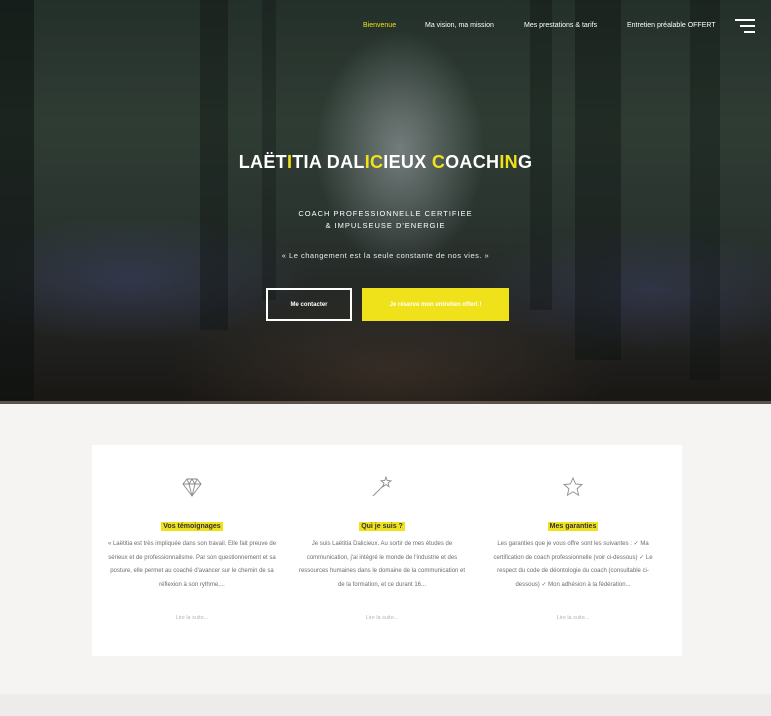 The height and width of the screenshot is (716, 771). I want to click on site-title: LAËTITIA DALICIEUX COACHING, so click(385, 162).